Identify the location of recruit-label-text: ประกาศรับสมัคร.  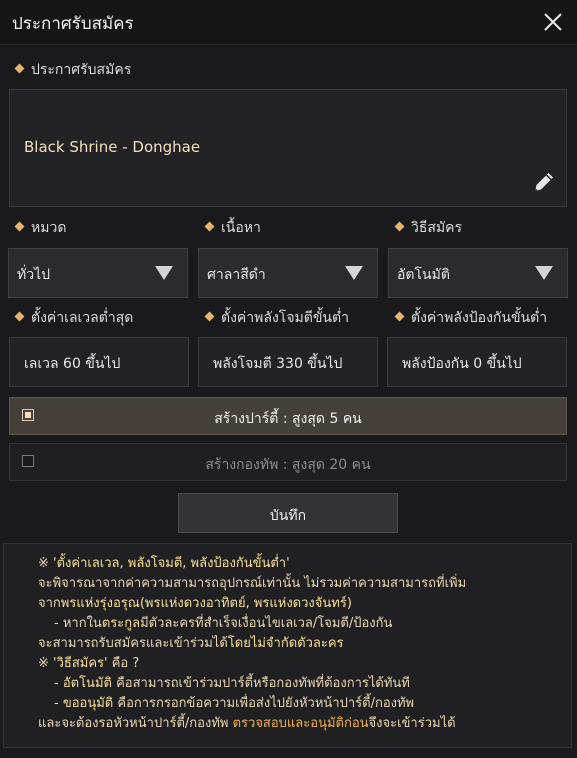
(81, 70).